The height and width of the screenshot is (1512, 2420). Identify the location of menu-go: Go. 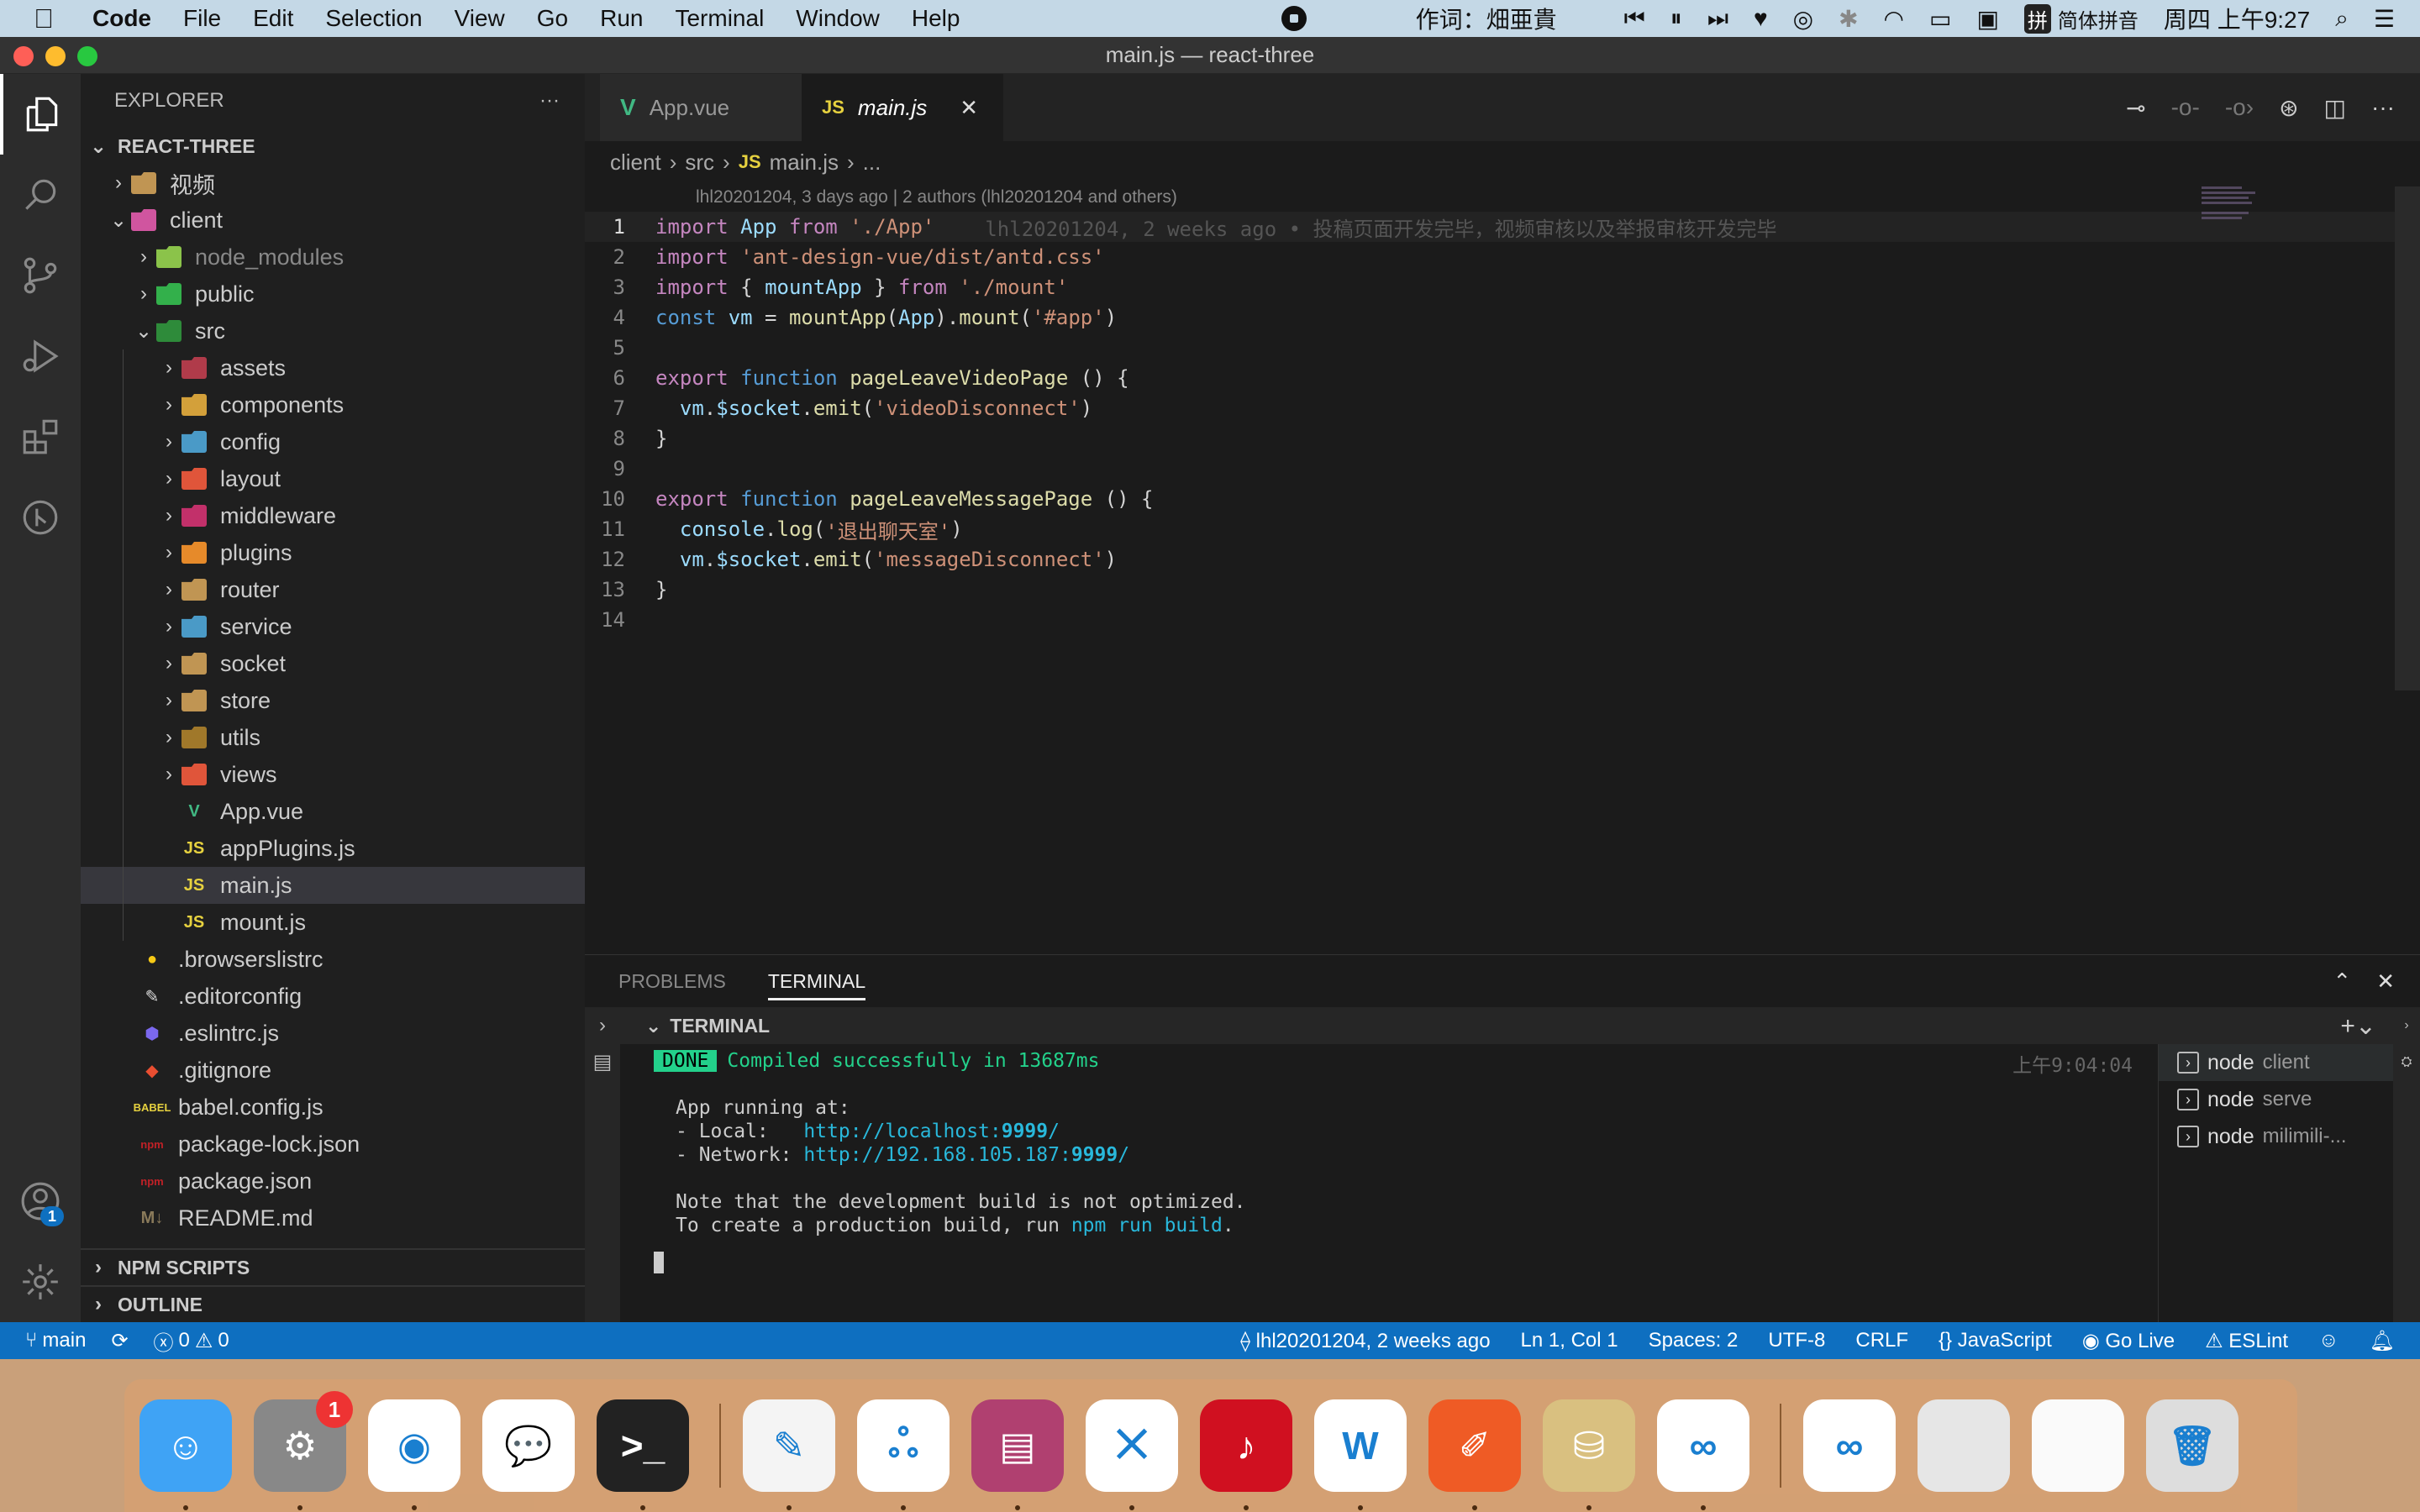
(552, 18).